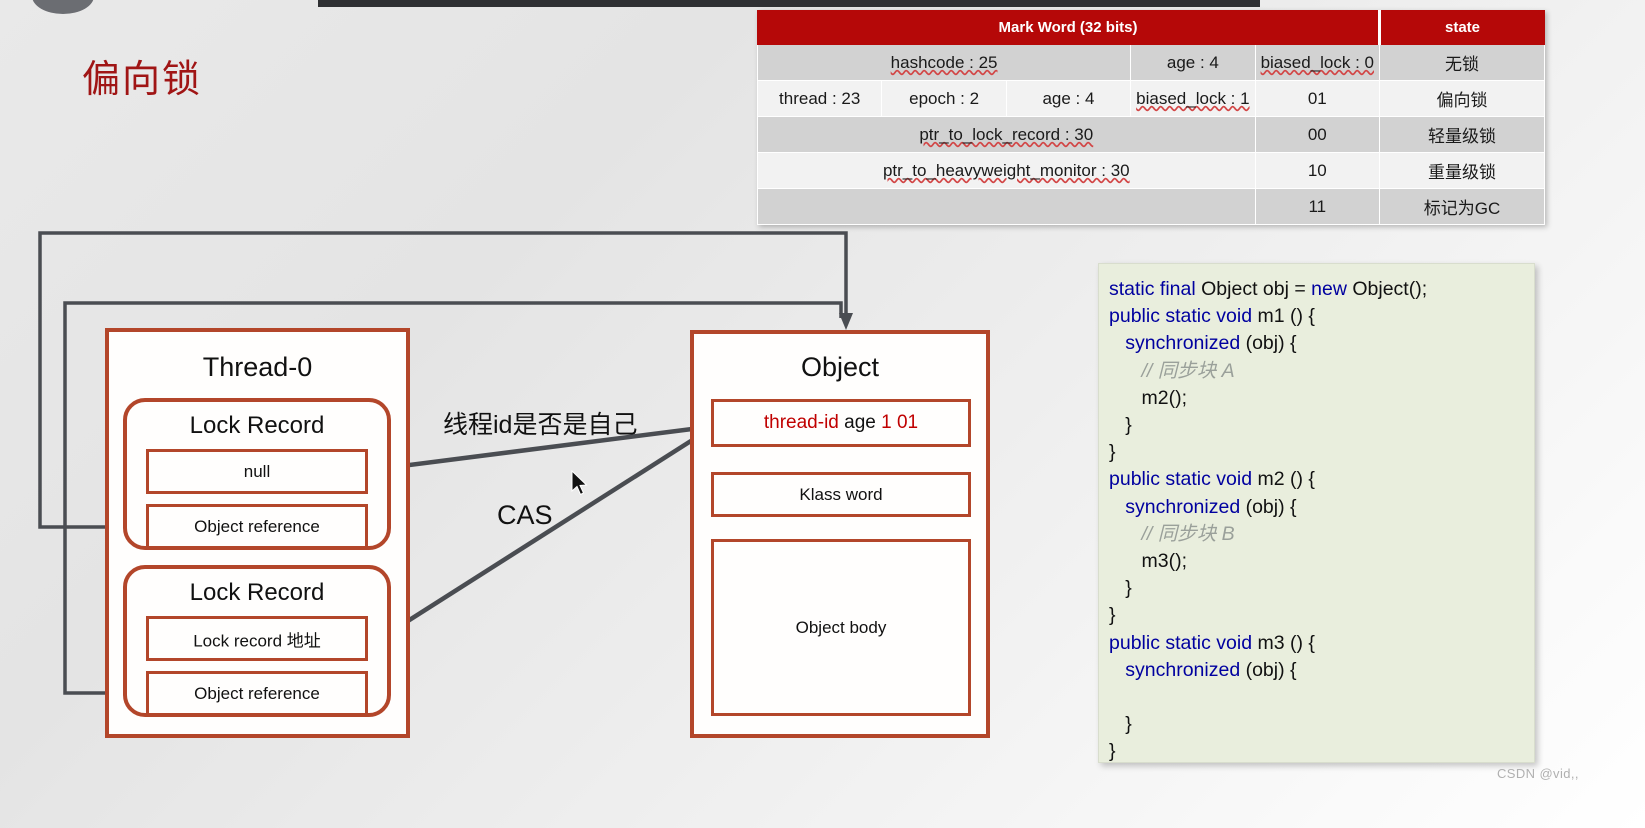 Image resolution: width=1645 pixels, height=828 pixels. What do you see at coordinates (63, 7) in the screenshot?
I see `decorative-circle` at bounding box center [63, 7].